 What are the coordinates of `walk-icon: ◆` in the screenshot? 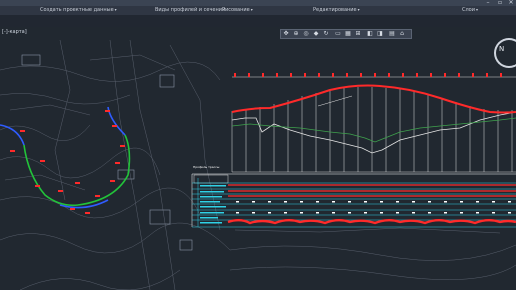 It's located at (316, 34).